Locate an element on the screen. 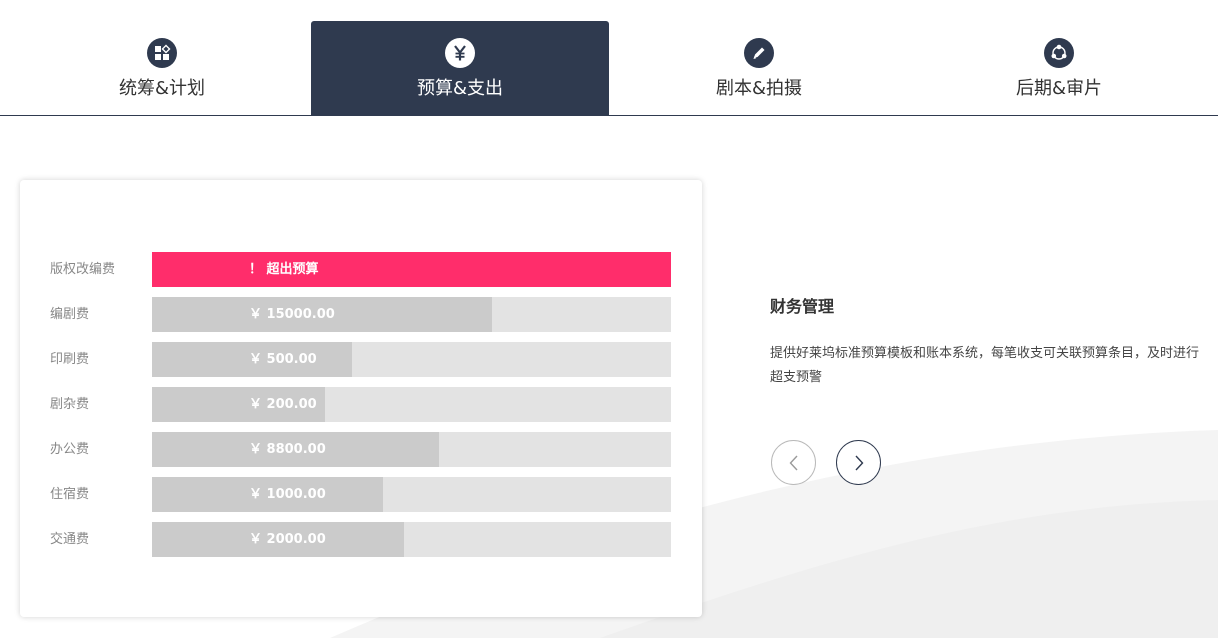 The width and height of the screenshot is (1218, 638). budget-item-name: 印刷费 is located at coordinates (70, 359).